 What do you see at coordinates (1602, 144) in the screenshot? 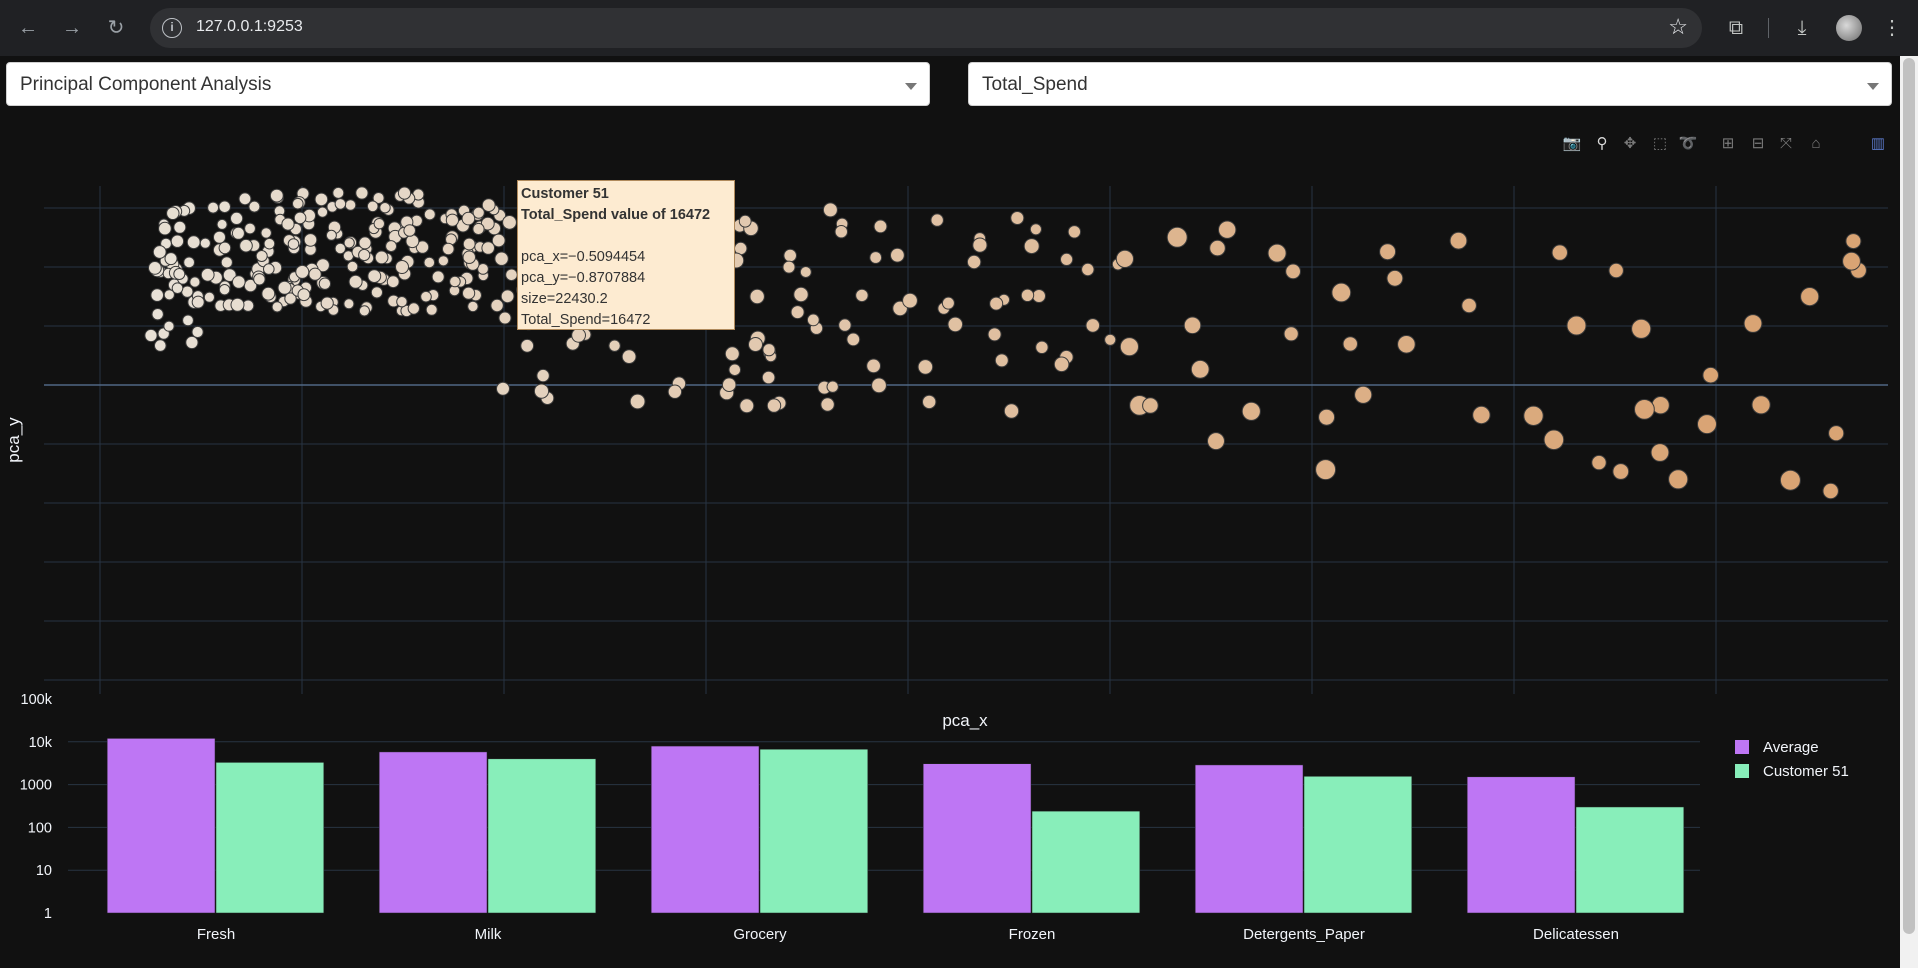
I see `zoom-icon: ⚲` at bounding box center [1602, 144].